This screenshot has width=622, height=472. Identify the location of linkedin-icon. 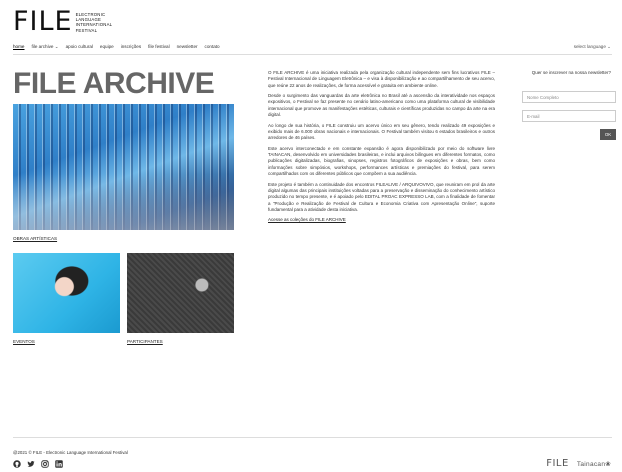
(59, 464).